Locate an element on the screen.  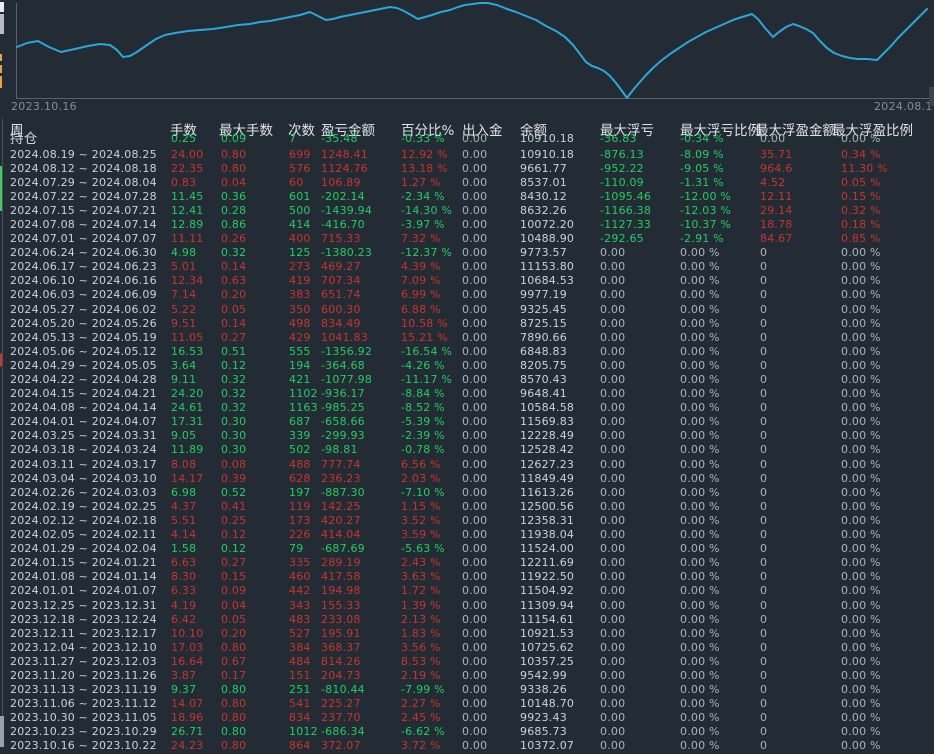
cell-pct: -0.78 % is located at coordinates (423, 450).